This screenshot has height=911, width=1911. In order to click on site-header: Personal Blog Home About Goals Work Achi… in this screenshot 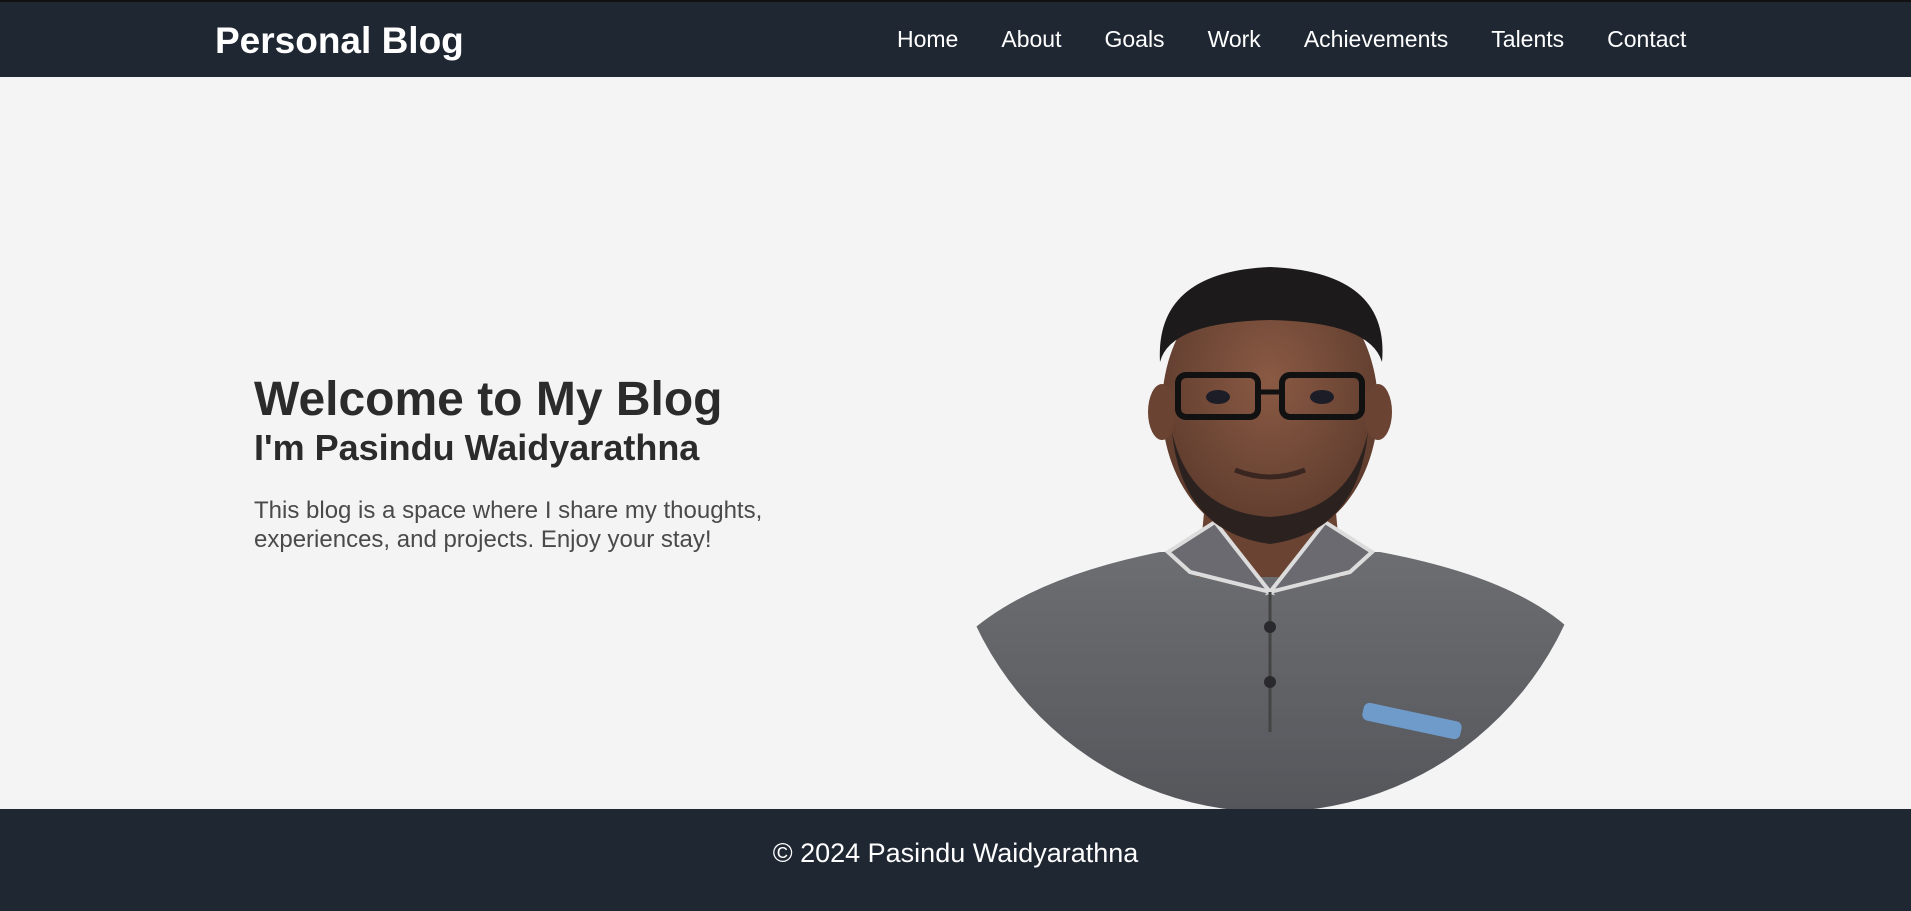, I will do `click(955, 39)`.